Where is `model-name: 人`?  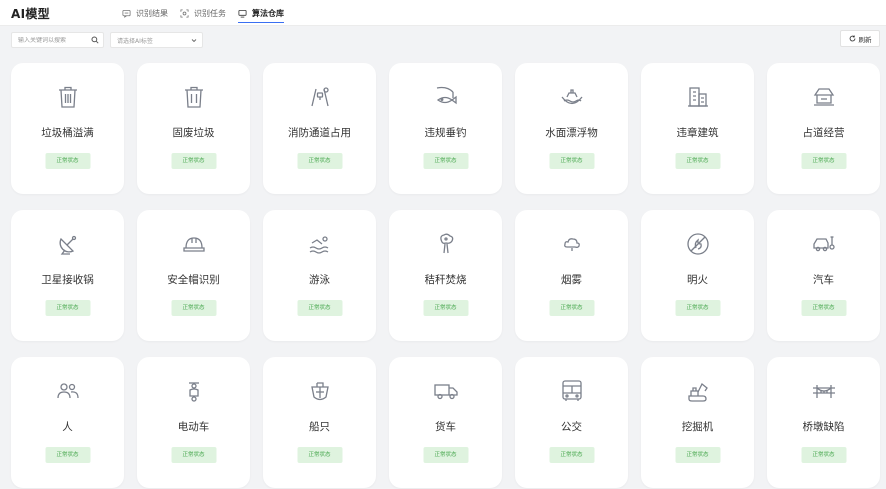 model-name: 人 is located at coordinates (67, 427).